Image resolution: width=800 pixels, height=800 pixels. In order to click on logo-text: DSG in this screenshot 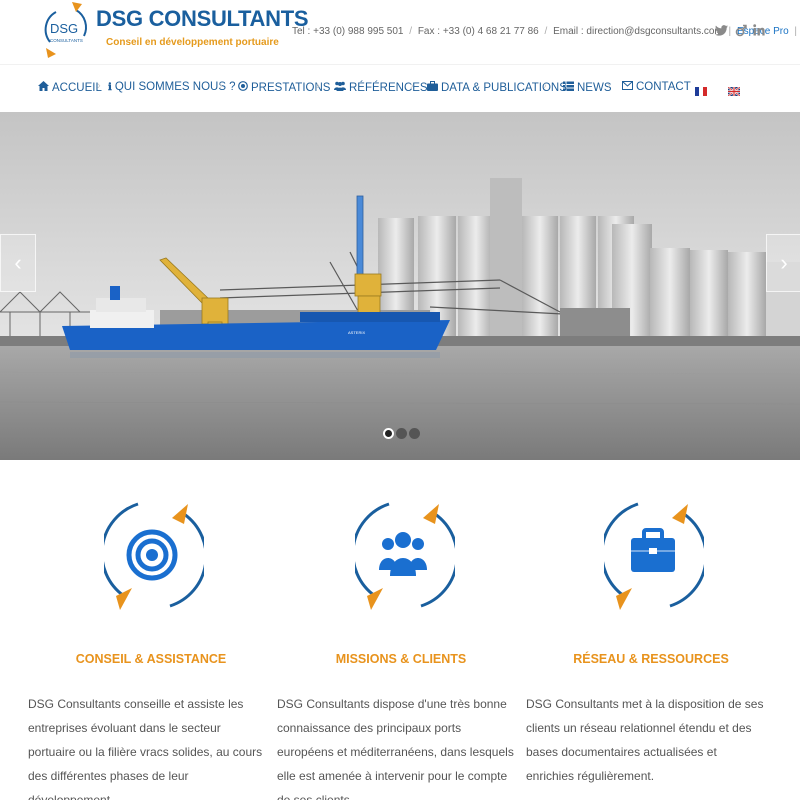, I will do `click(64, 28)`.